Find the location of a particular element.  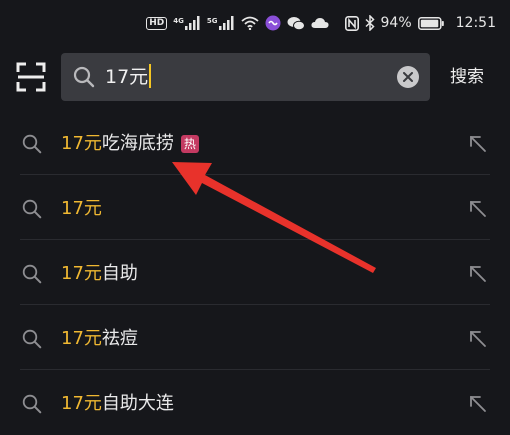

network-type-label: 5G is located at coordinates (212, 21).